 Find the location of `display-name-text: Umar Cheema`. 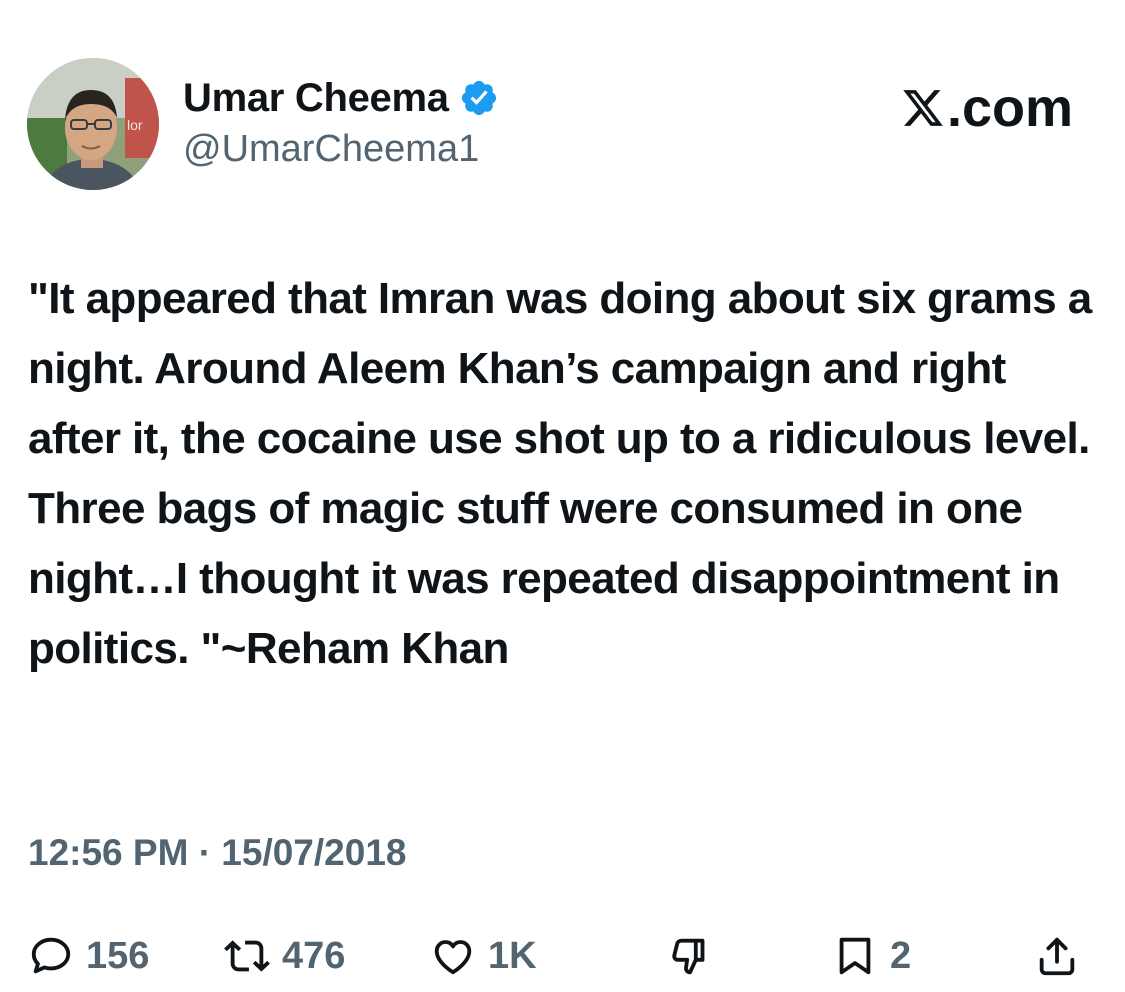

display-name-text: Umar Cheema is located at coordinates (316, 98).